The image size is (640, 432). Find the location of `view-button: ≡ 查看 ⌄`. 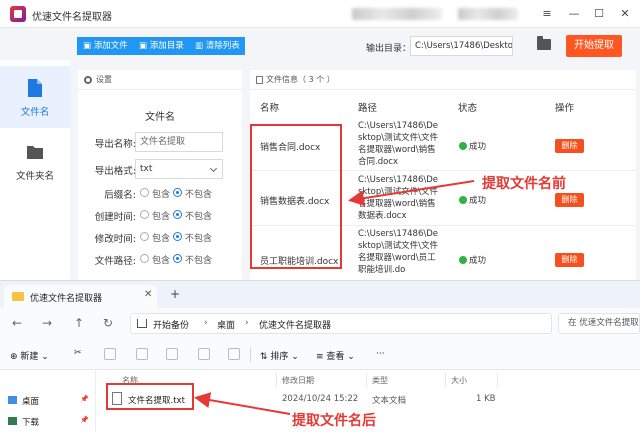

view-button: ≡ 查看 ⌄ is located at coordinates (335, 355).